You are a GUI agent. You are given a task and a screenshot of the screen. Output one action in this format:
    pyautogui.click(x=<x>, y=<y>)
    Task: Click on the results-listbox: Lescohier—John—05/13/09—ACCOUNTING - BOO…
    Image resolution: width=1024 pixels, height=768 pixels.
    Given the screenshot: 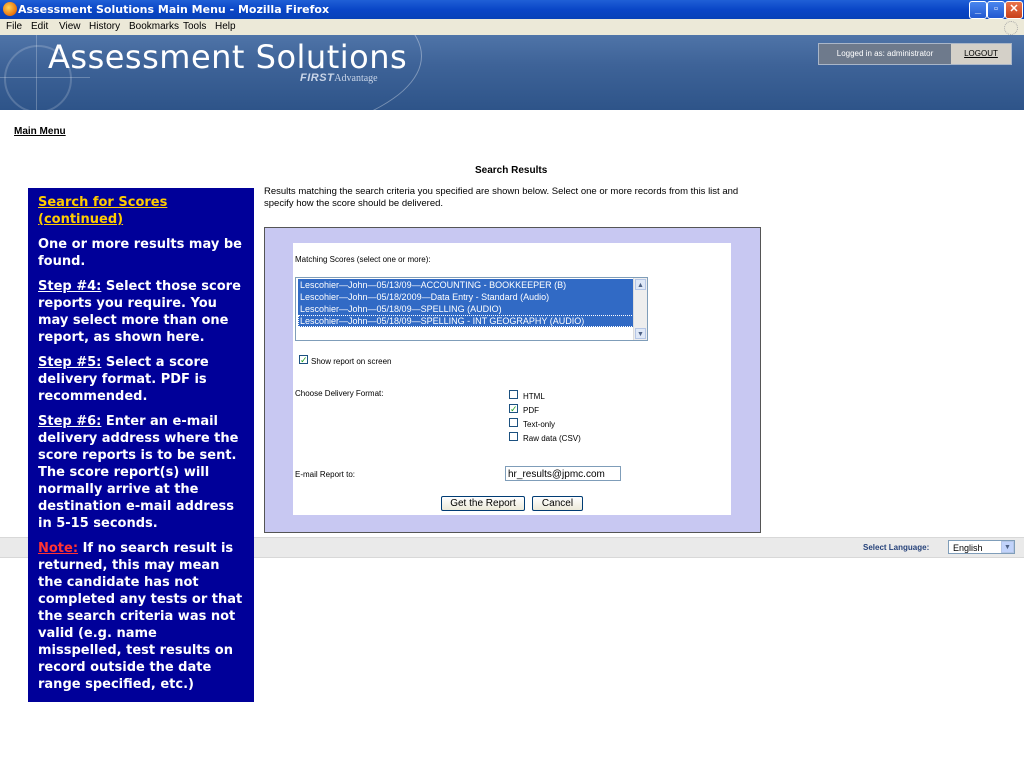 What is the action you would take?
    pyautogui.click(x=471, y=309)
    